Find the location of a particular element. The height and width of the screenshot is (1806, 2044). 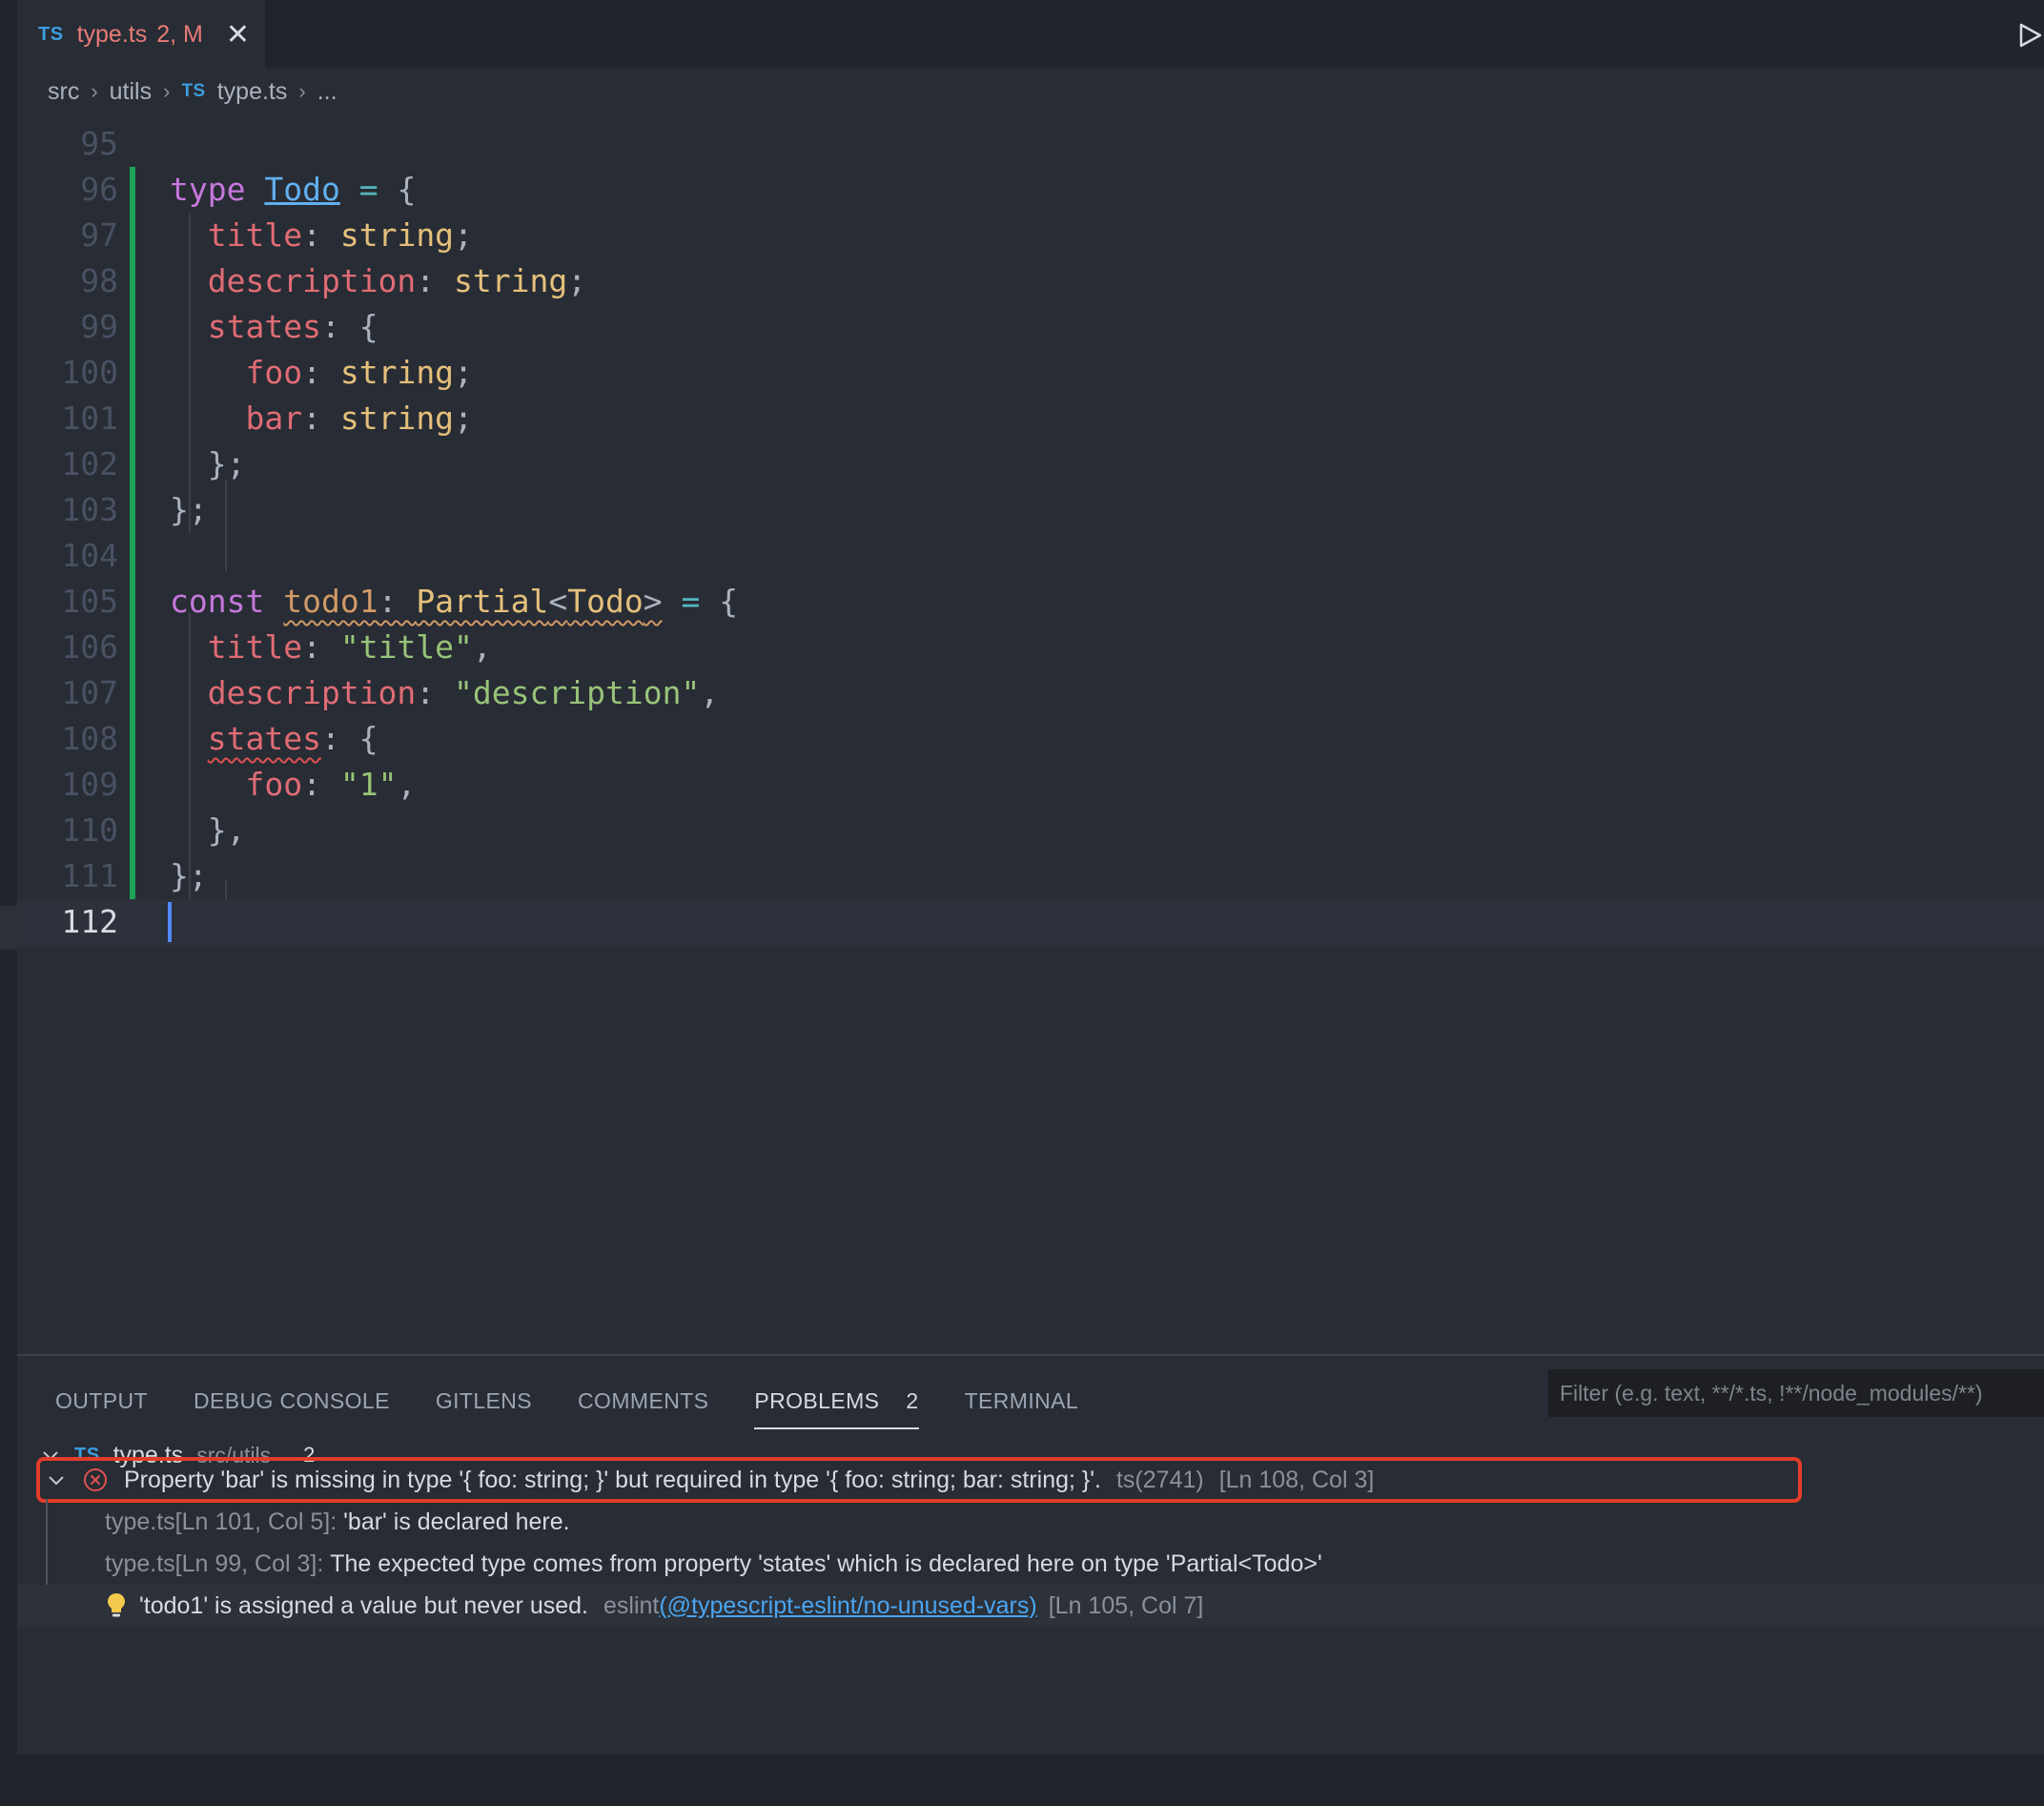

tab-output: OUTPUT is located at coordinates (101, 1408).